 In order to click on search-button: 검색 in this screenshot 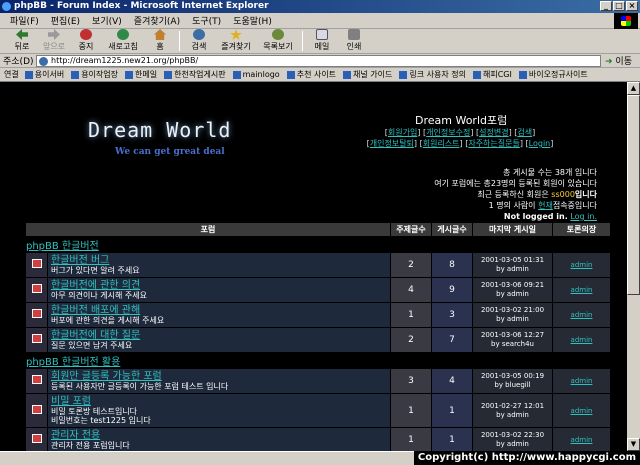, I will do `click(199, 41)`.